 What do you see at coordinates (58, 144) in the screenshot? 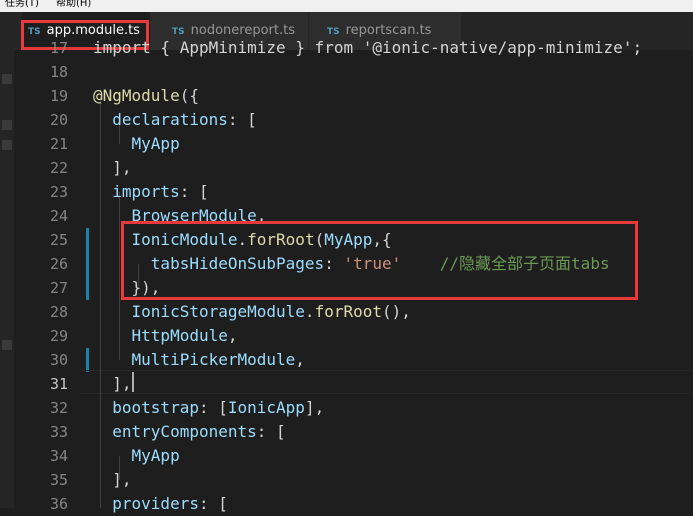
I see `line-number: 21` at bounding box center [58, 144].